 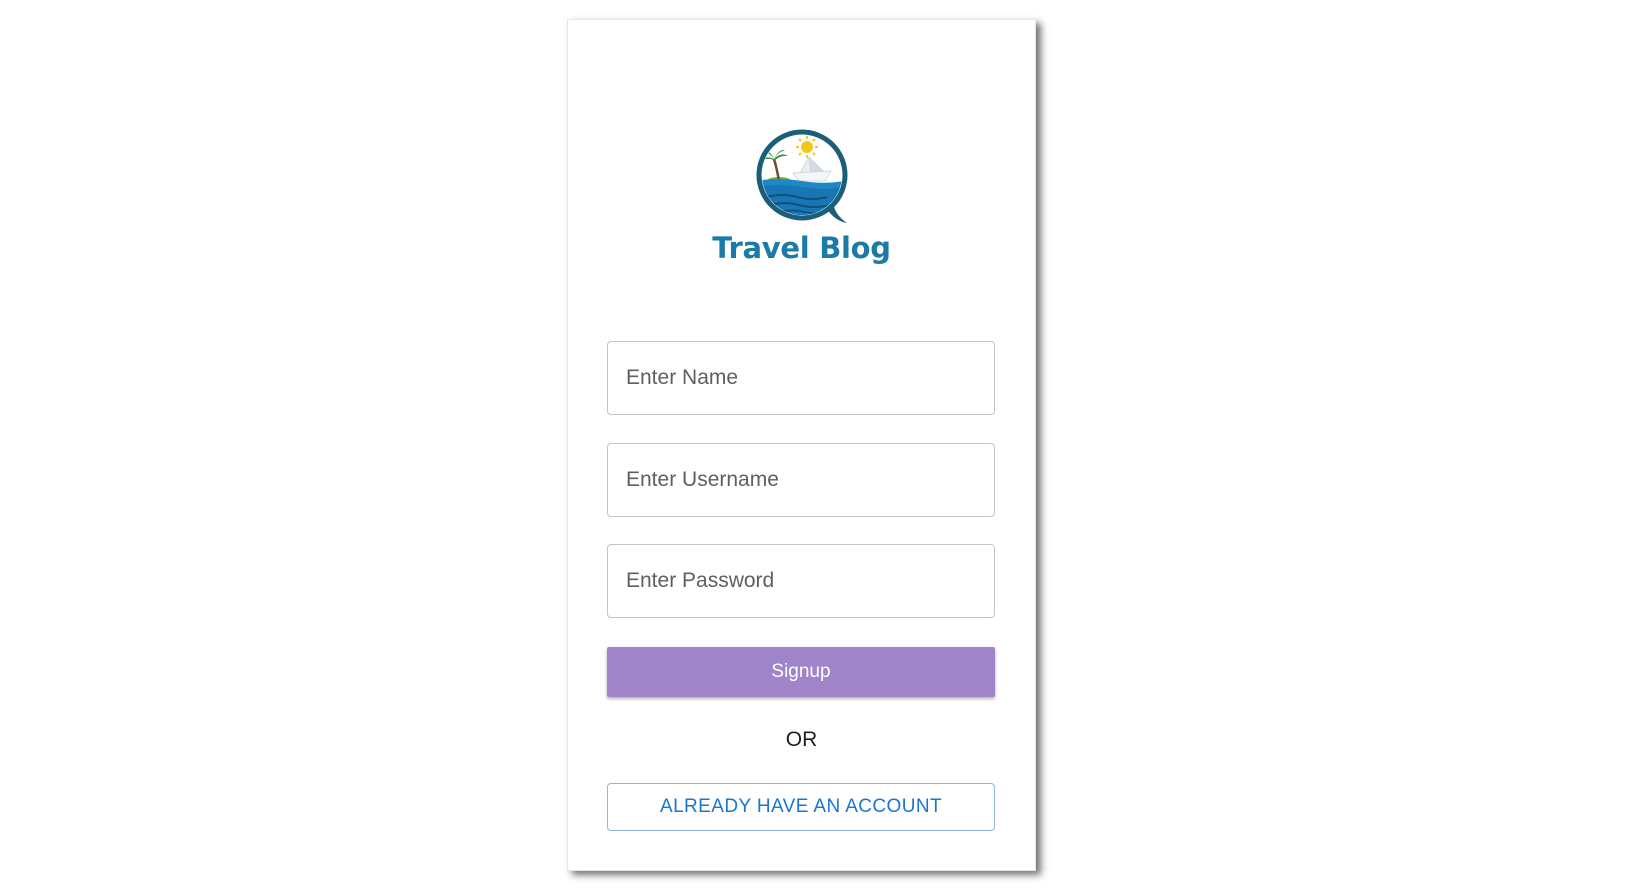 What do you see at coordinates (801, 807) in the screenshot?
I see `already-have-account-button: ALREADY HAVE AN ACCOUNT` at bounding box center [801, 807].